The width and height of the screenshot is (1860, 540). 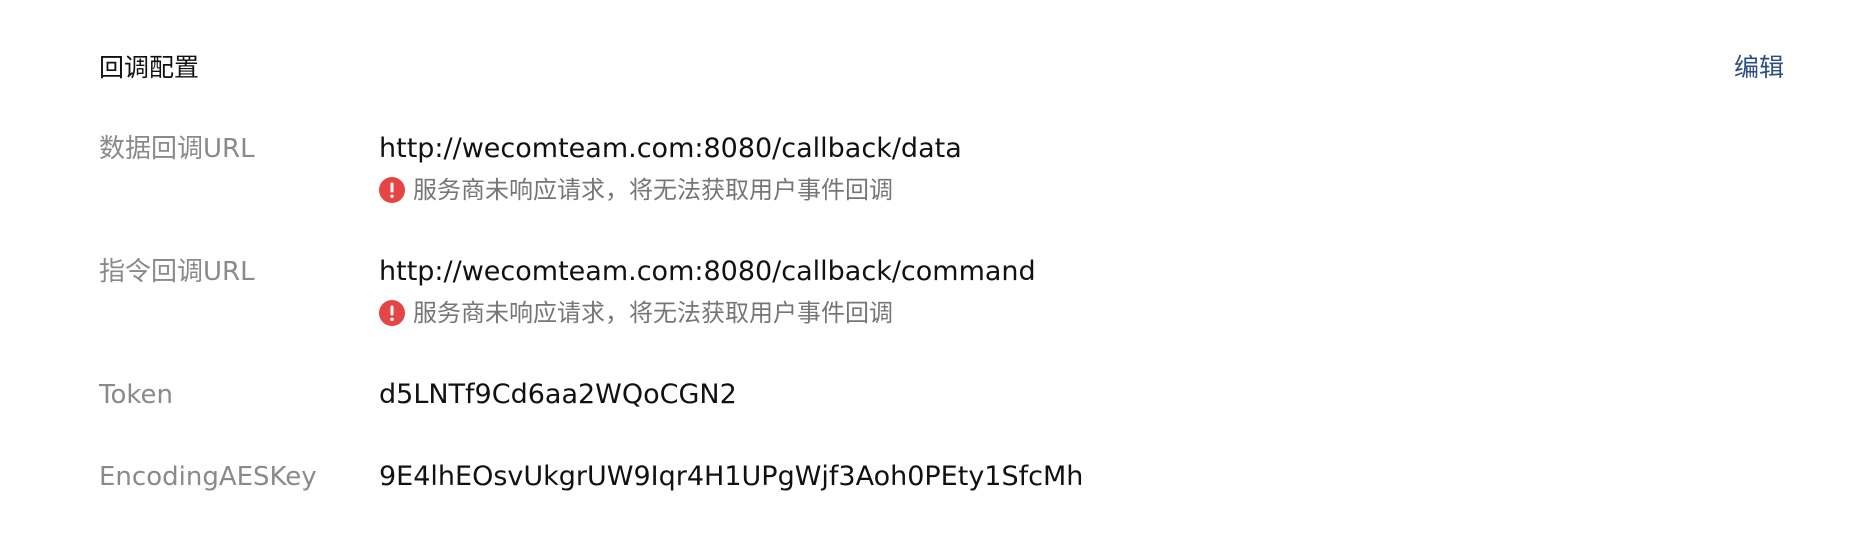 I want to click on section-title: 回调配置, so click(x=149, y=67).